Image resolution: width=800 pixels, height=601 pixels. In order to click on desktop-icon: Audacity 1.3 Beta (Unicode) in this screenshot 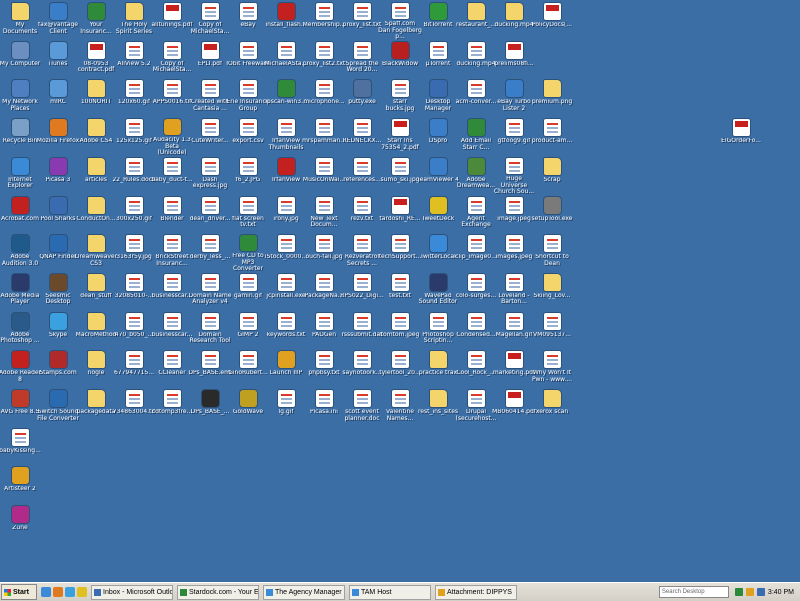, I will do `click(172, 136)`.